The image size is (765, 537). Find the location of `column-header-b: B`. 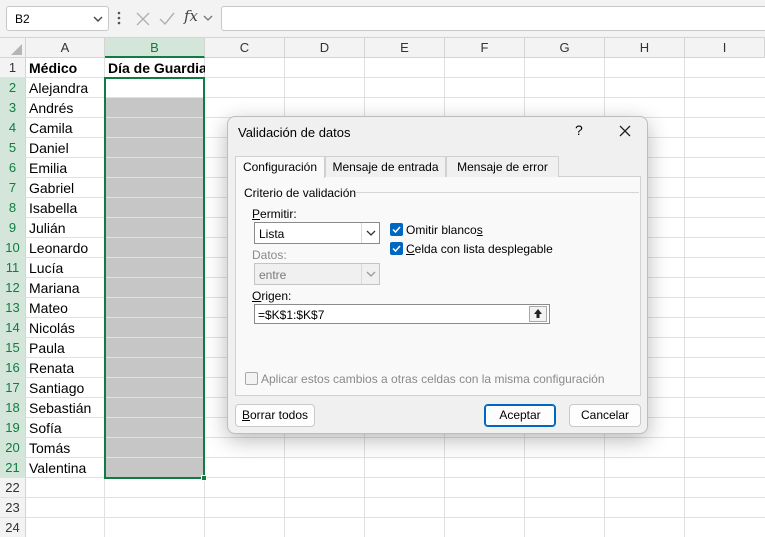

column-header-b: B is located at coordinates (155, 48).